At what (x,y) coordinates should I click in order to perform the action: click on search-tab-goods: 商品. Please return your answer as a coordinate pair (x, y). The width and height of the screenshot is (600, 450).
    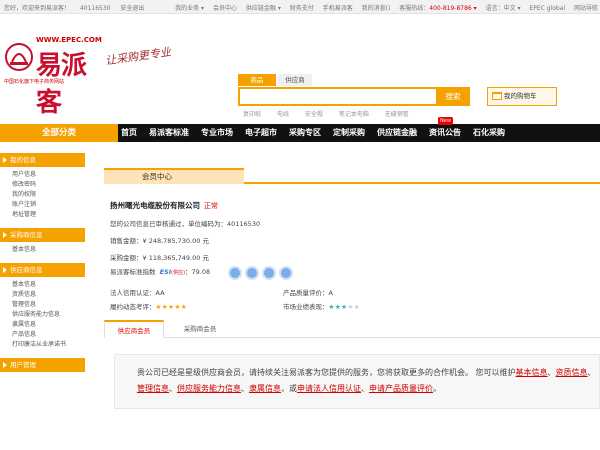
    Looking at the image, I should click on (257, 80).